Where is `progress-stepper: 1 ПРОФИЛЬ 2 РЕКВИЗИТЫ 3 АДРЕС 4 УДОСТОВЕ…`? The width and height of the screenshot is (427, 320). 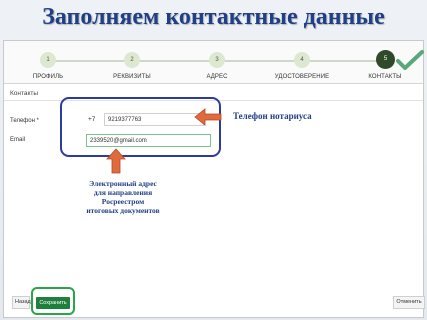
progress-stepper: 1 ПРОФИЛЬ 2 РЕКВИЗИТЫ 3 АДРЕС 4 УДОСТОВЕ… is located at coordinates (214, 62).